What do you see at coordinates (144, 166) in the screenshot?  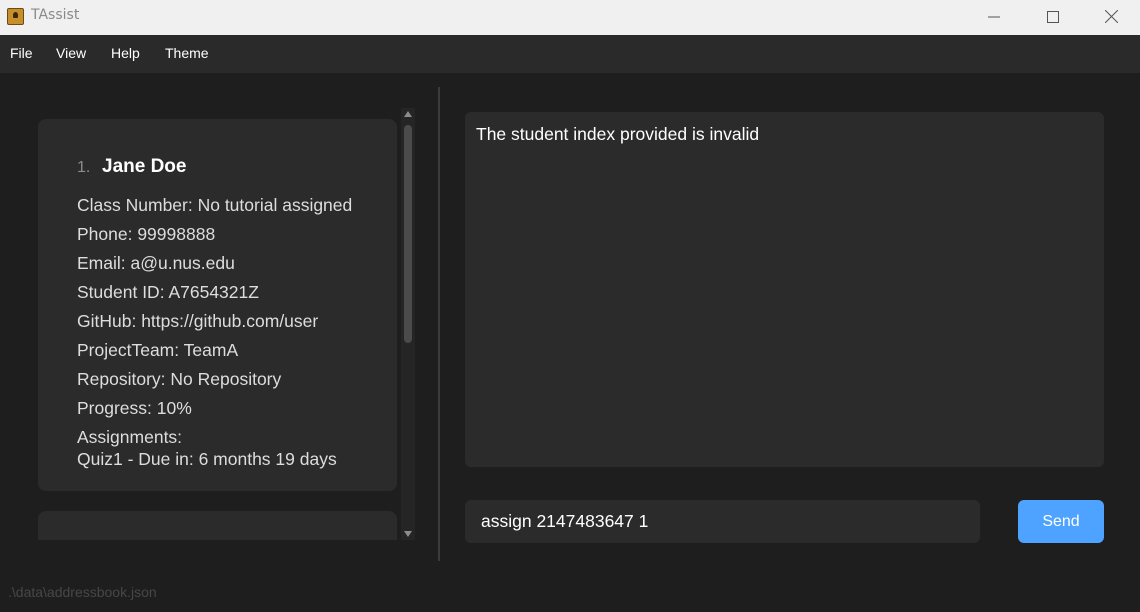 I see `student-name: Jane Doe` at bounding box center [144, 166].